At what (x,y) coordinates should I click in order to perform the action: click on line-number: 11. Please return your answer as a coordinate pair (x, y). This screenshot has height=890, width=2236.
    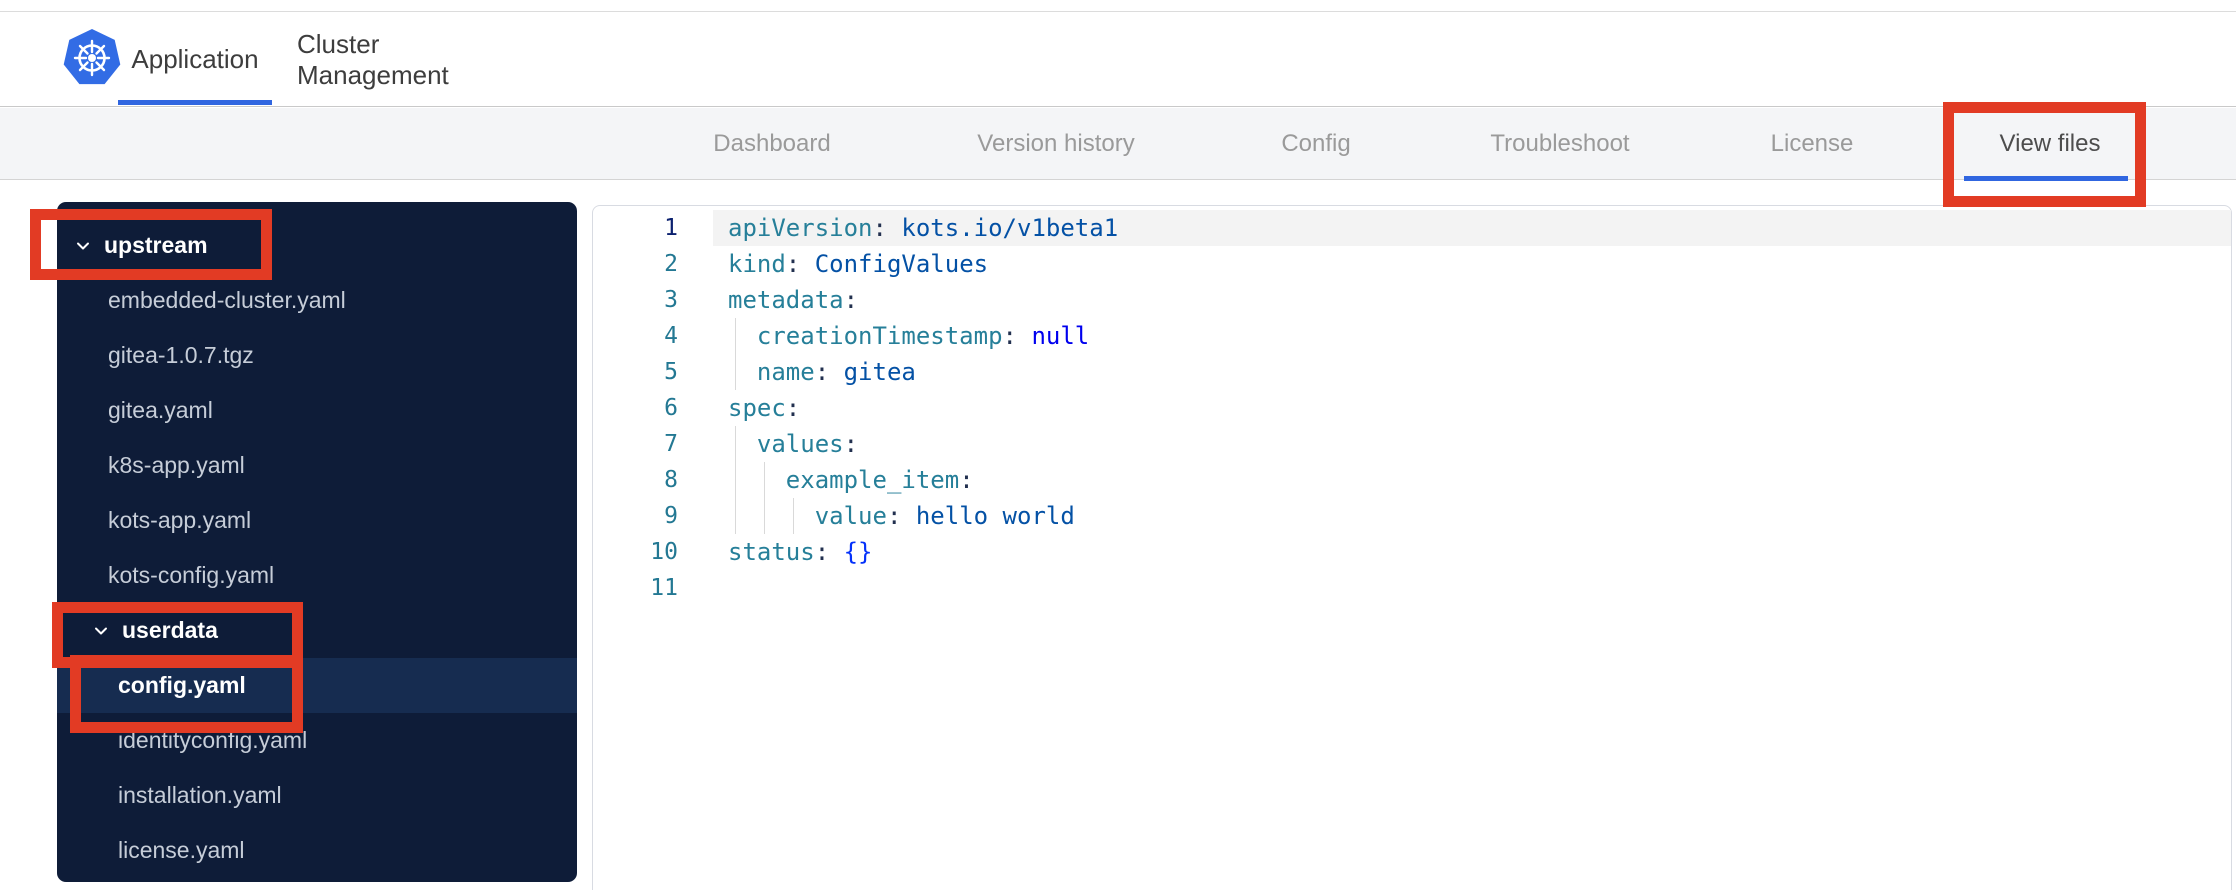
    Looking at the image, I should click on (664, 588).